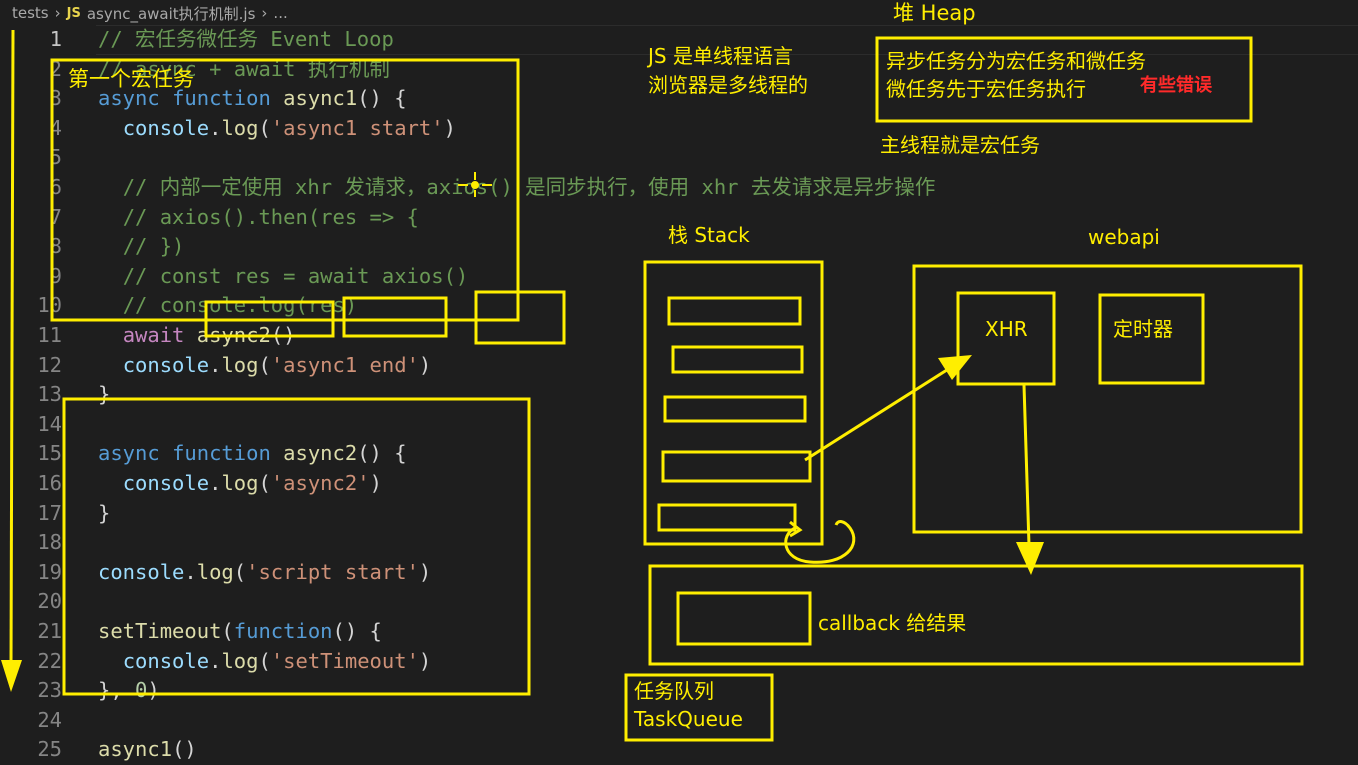 This screenshot has height=765, width=1358. Describe the element at coordinates (888, 408) in the screenshot. I see `arrow-stack-to-xhr` at that location.